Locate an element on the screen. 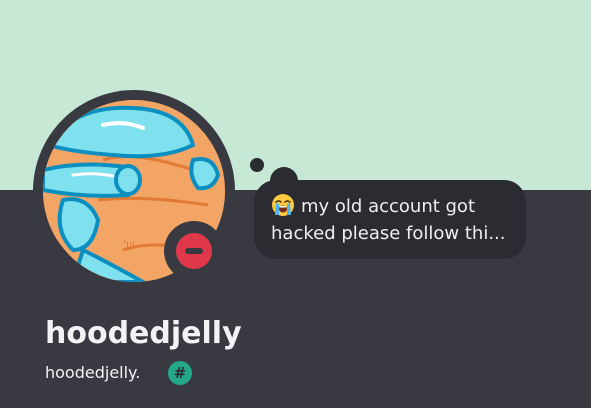  display-name: hoodedjelly is located at coordinates (143, 333).